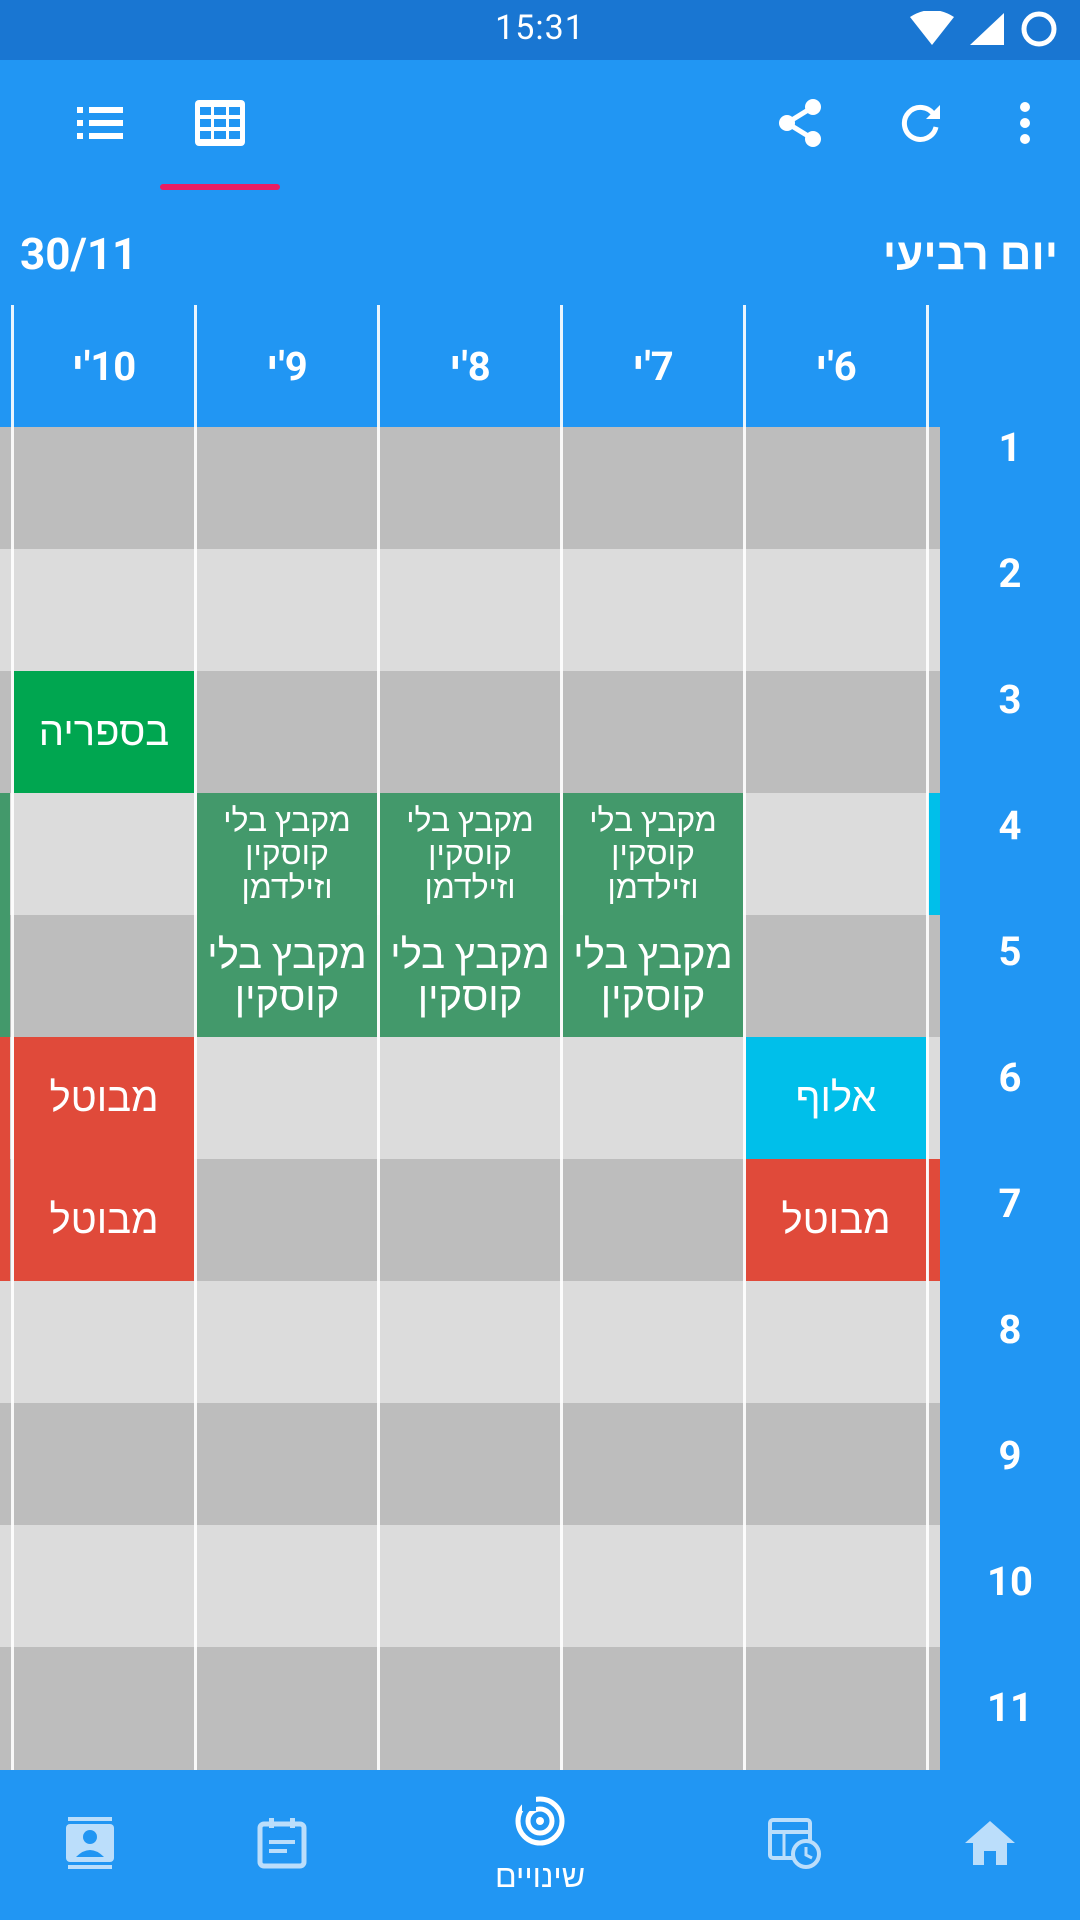 This screenshot has height=1920, width=1080. What do you see at coordinates (1010, 1455) in the screenshot?
I see `period-number: 9` at bounding box center [1010, 1455].